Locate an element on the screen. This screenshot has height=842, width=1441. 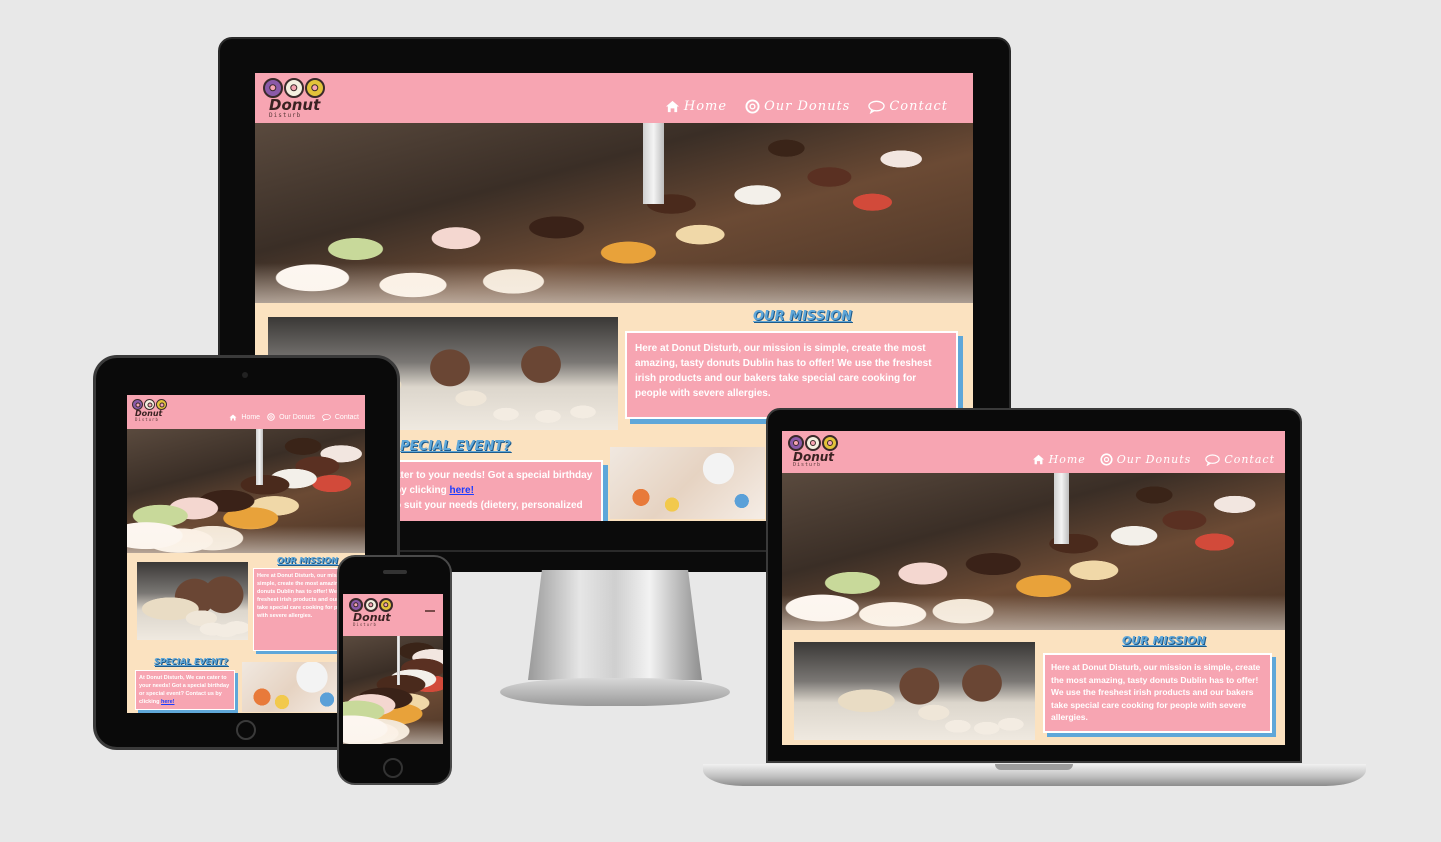
navbar: Donut Disturb is located at coordinates (393, 615).